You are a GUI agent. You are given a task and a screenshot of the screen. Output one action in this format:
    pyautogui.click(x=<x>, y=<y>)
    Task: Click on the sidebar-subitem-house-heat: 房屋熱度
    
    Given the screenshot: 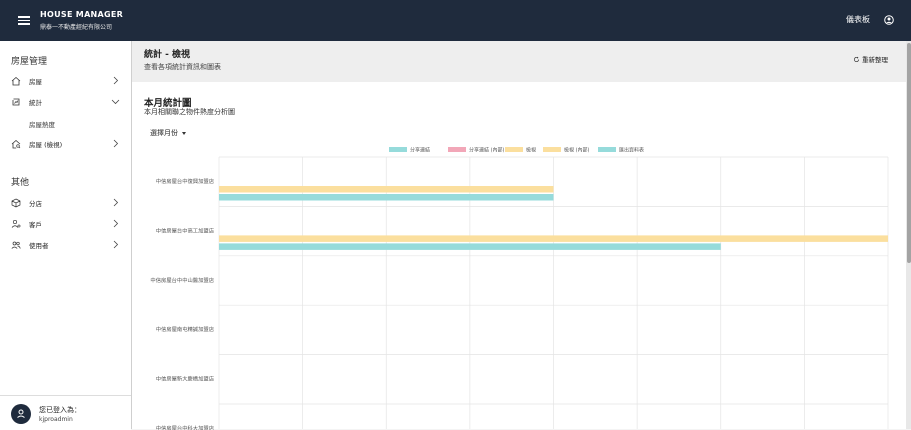 What is the action you would take?
    pyautogui.click(x=42, y=124)
    